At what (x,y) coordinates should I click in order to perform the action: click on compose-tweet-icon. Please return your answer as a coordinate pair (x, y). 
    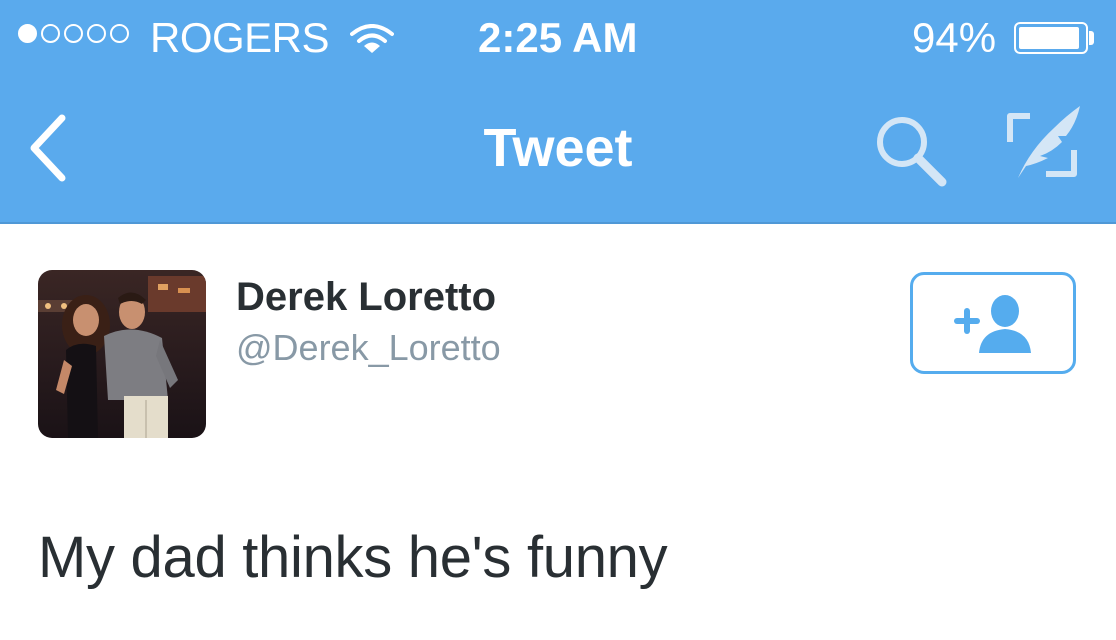
    Looking at the image, I should click on (1043, 142).